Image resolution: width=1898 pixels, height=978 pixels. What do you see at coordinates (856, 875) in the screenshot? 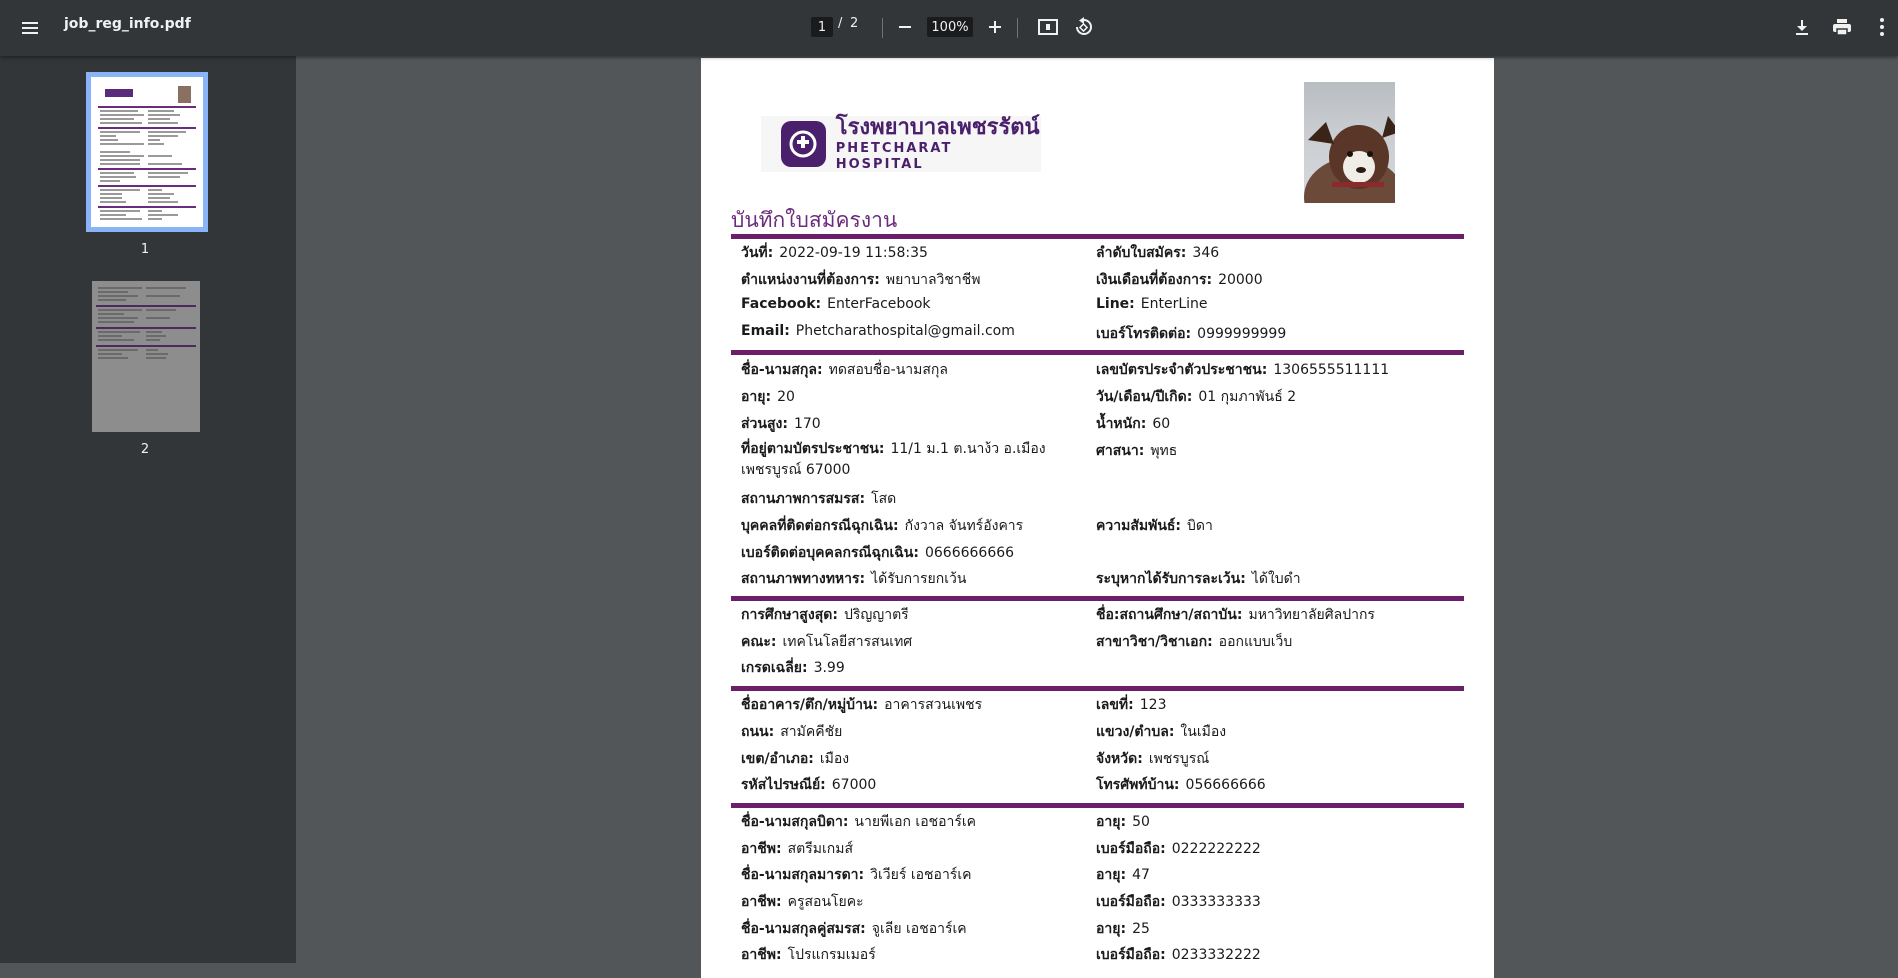
I see `mother-name-field: ชื่อ-นามสกุลมารดา: วิเวียร์ เอชอาร์เค` at bounding box center [856, 875].